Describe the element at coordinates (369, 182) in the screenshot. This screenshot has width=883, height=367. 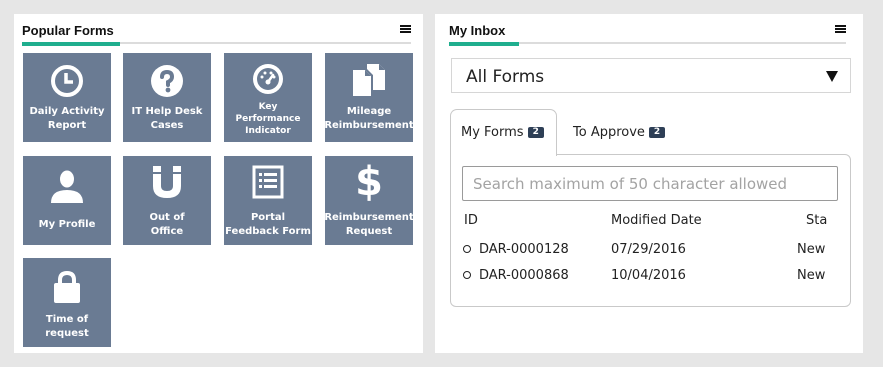
I see `dollar-icon: $` at that location.